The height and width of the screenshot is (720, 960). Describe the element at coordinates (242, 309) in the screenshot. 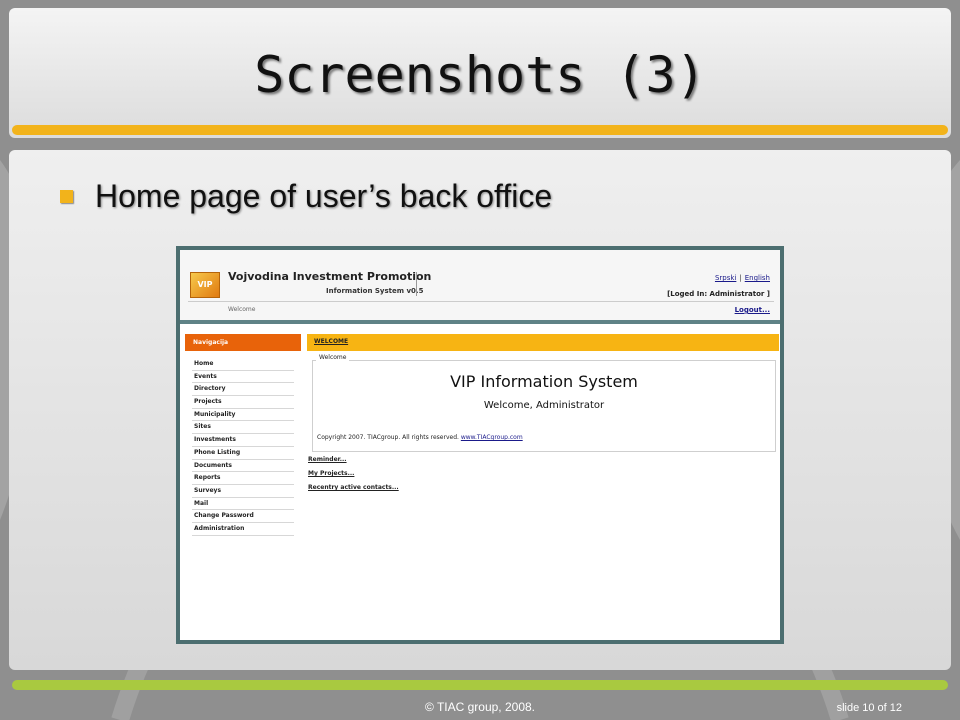

I see `header-welcome-text: Welcome` at that location.